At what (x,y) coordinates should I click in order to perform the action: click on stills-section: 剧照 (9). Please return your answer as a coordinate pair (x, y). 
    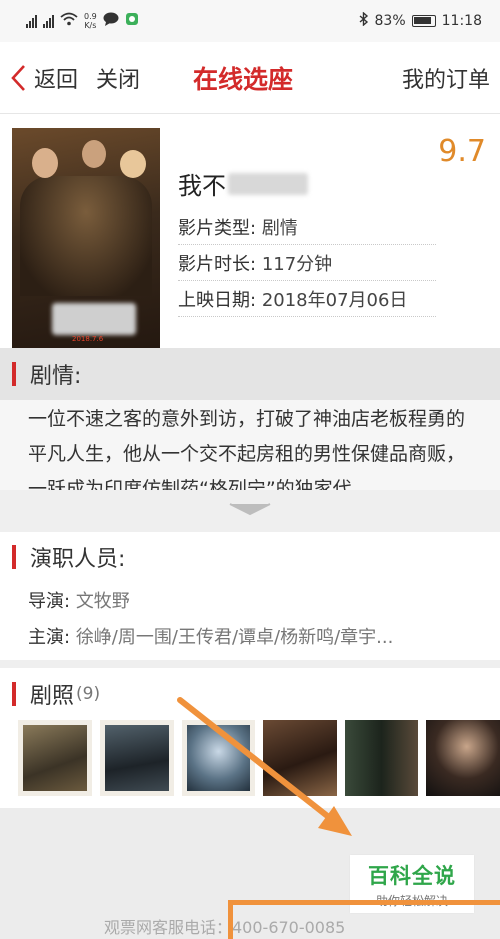
    Looking at the image, I should click on (250, 738).